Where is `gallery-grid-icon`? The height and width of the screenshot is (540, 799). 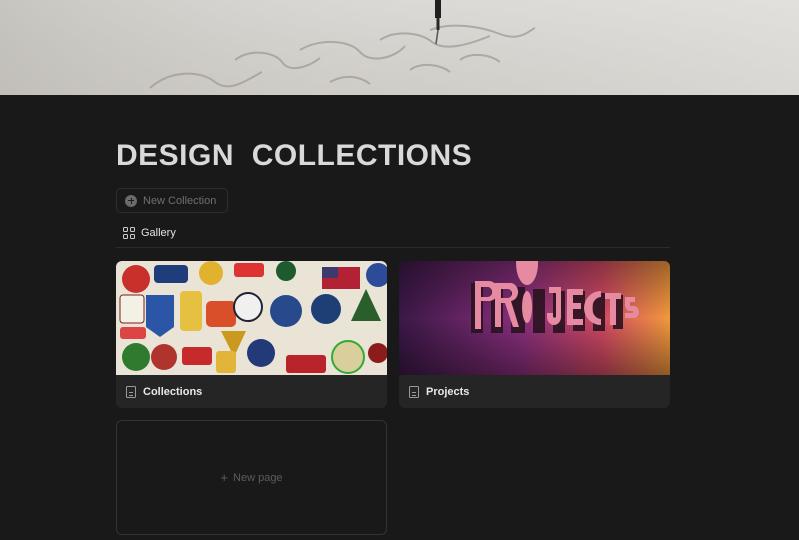
gallery-grid-icon is located at coordinates (129, 233).